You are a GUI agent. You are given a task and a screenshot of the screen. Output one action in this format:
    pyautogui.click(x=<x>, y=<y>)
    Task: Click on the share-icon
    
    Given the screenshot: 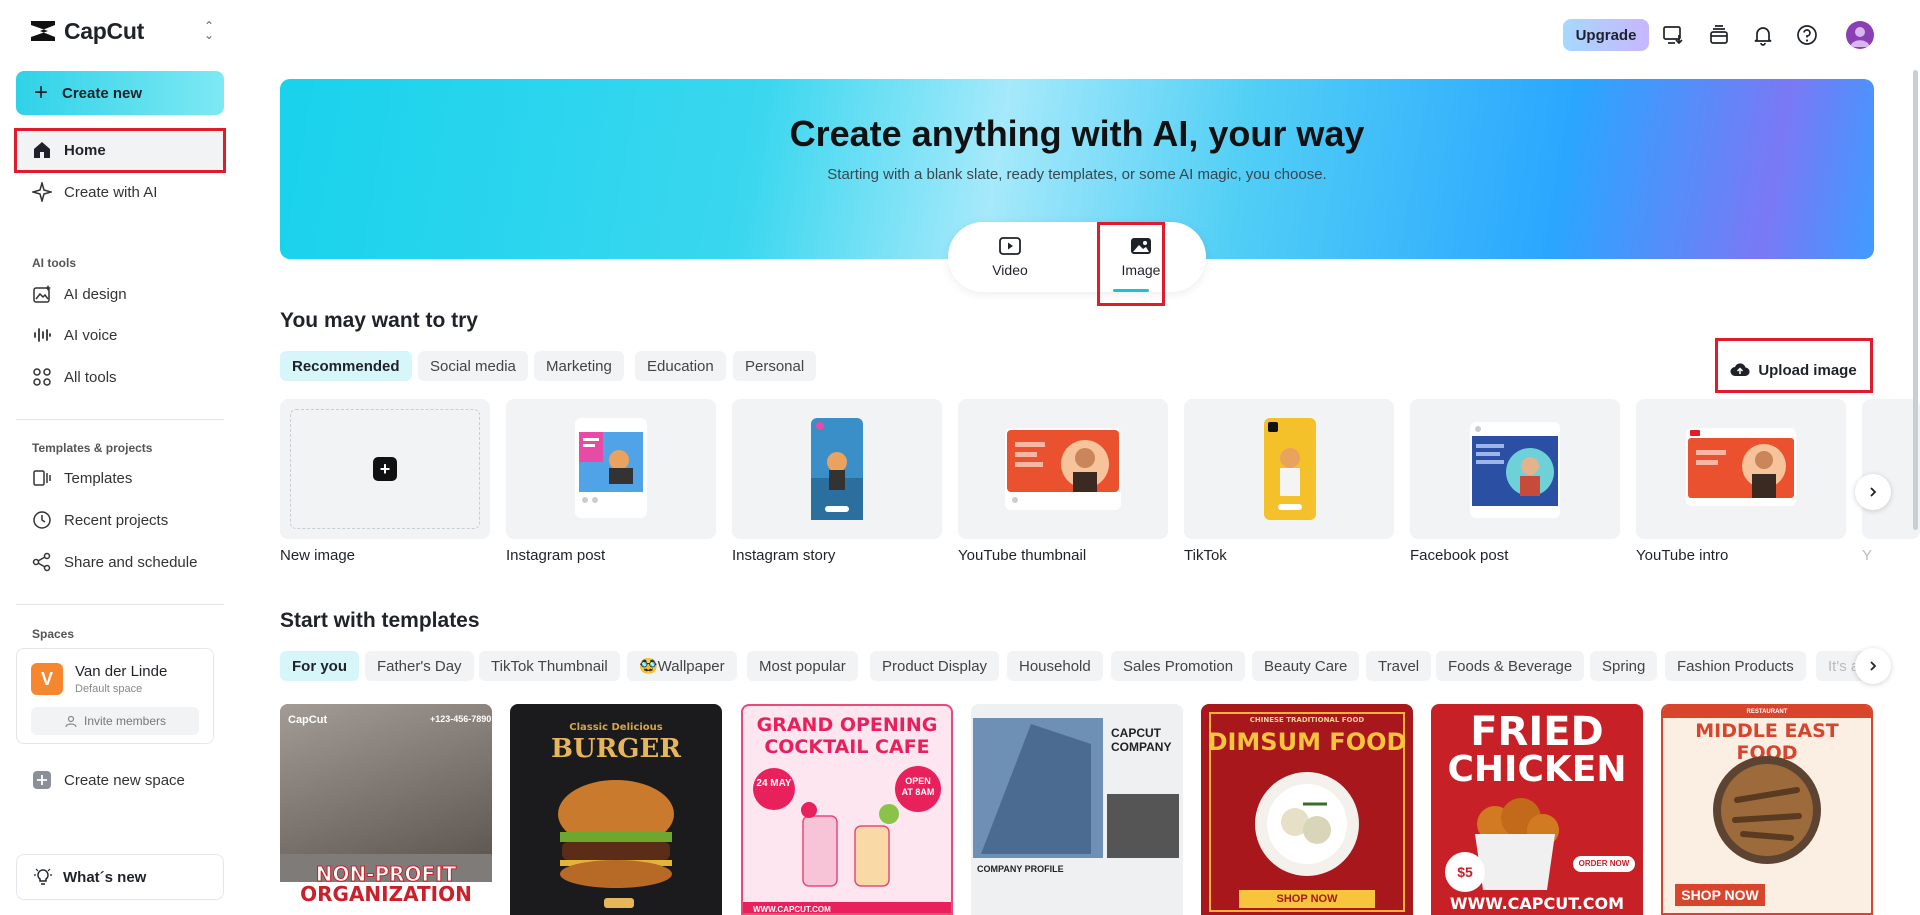 What is the action you would take?
    pyautogui.click(x=42, y=562)
    